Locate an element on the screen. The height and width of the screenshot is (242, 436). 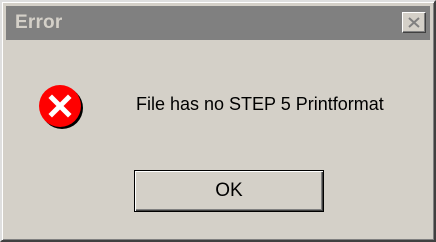
error-message: File has no STEP 5 Printformat is located at coordinates (260, 104).